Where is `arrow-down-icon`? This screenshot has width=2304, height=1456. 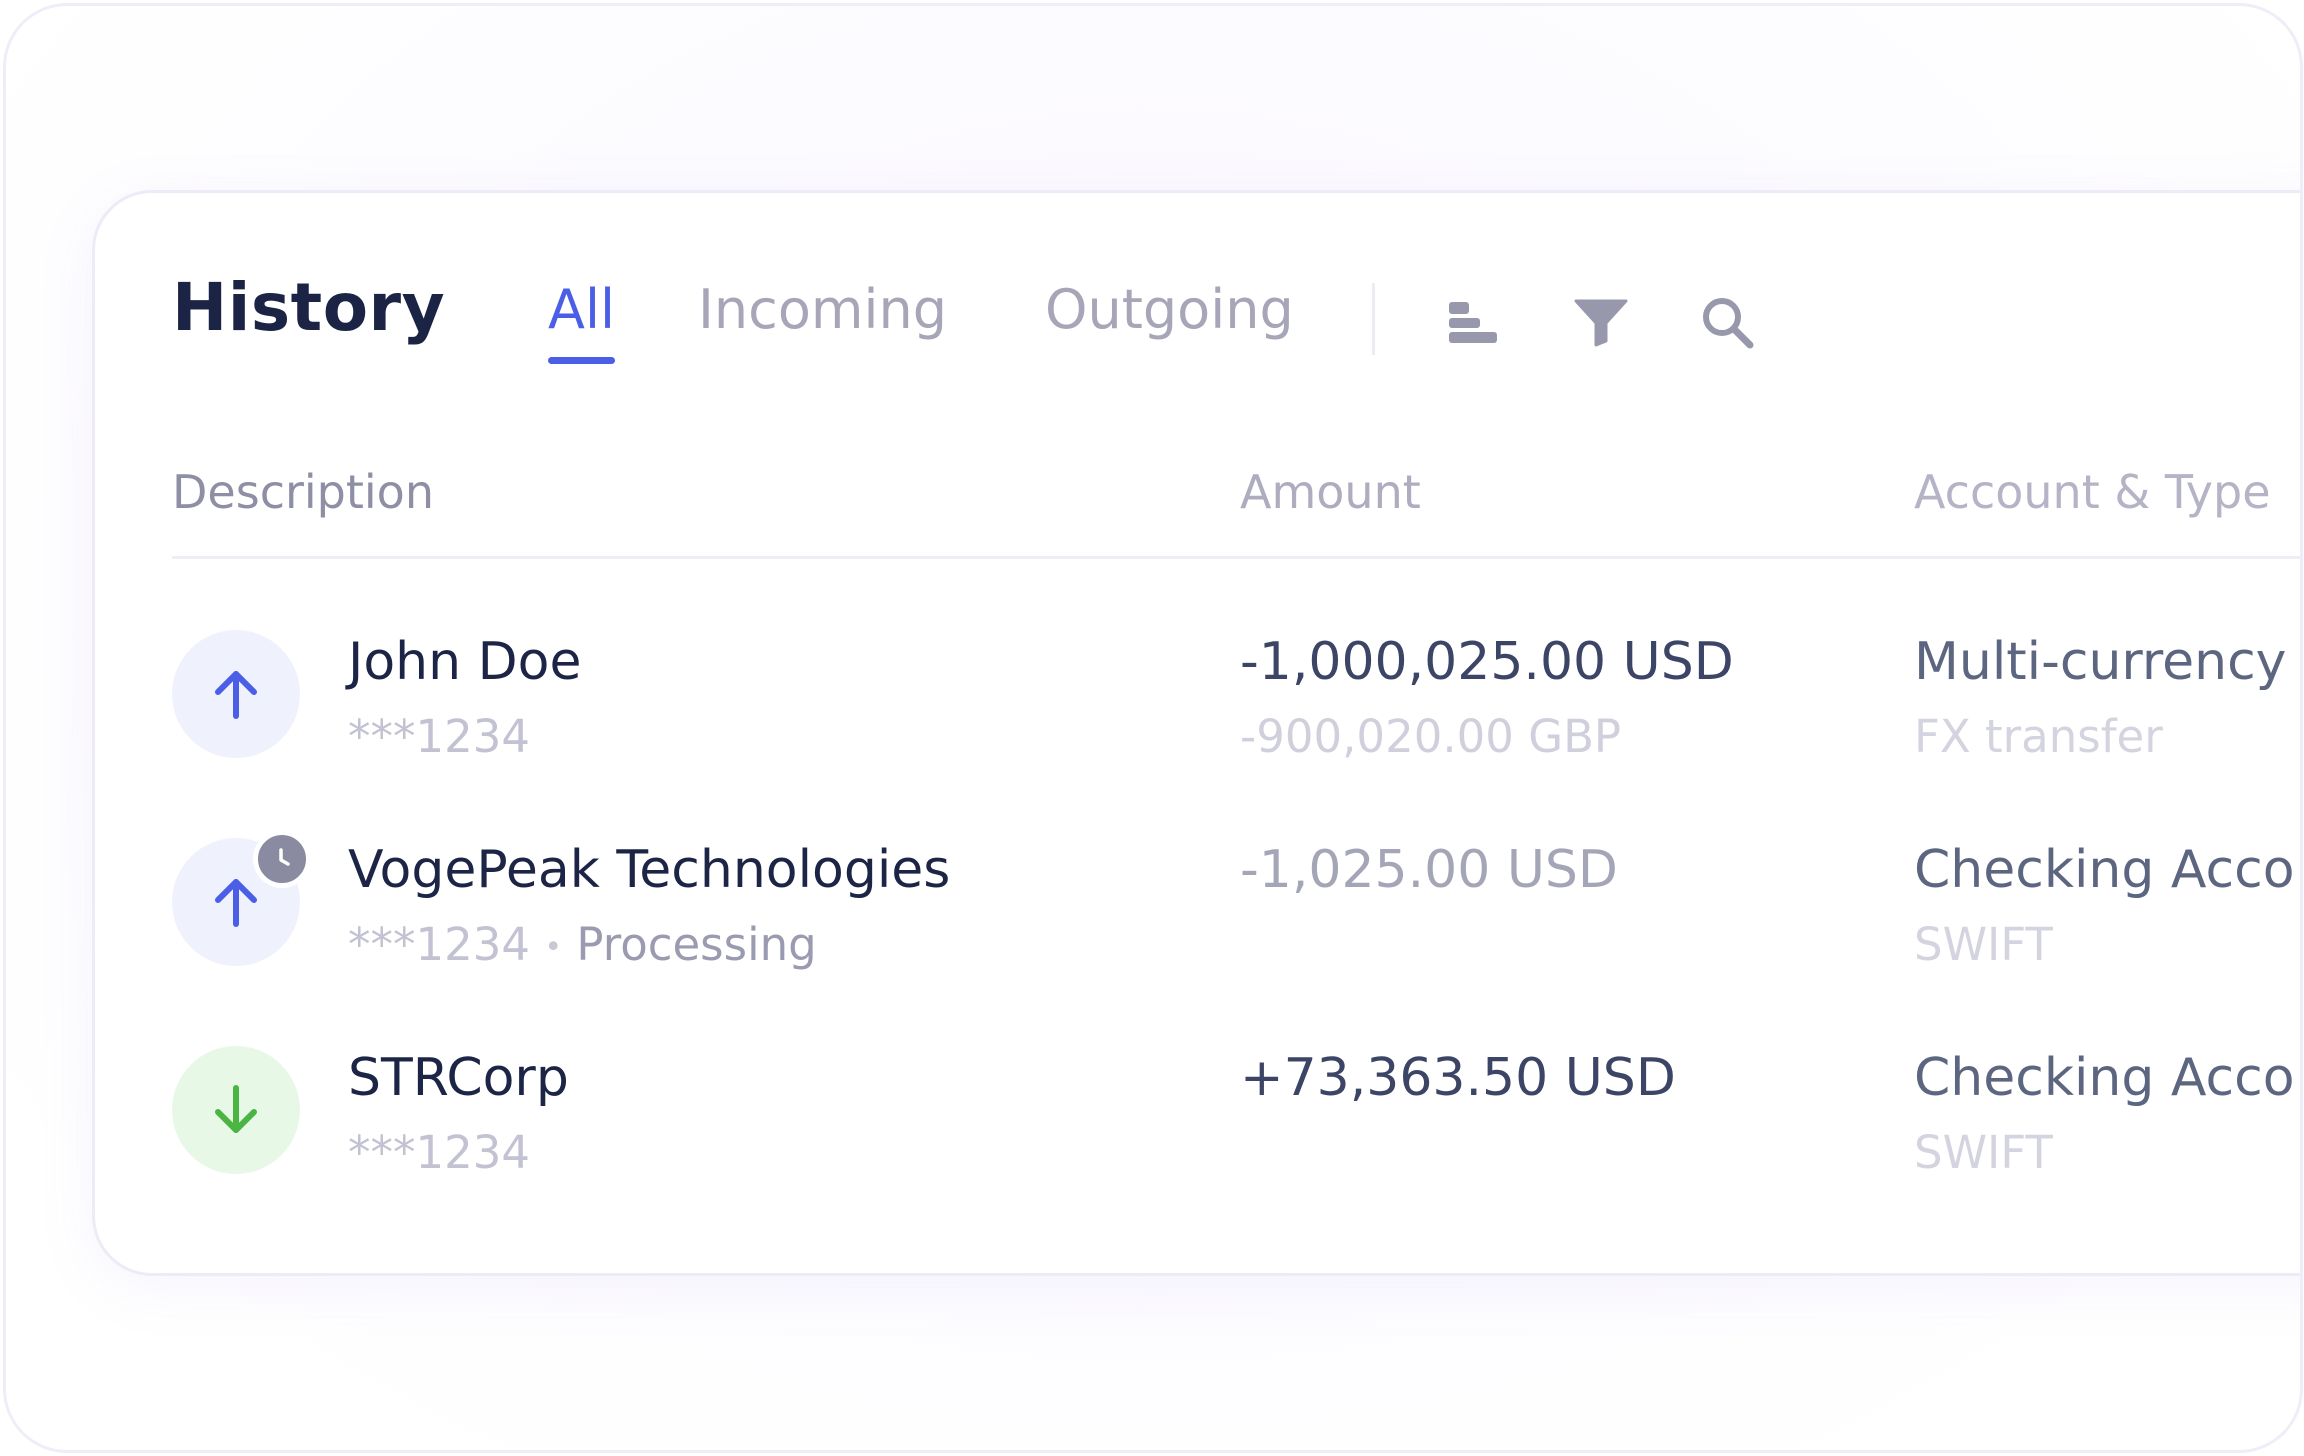
arrow-down-icon is located at coordinates (236, 1109).